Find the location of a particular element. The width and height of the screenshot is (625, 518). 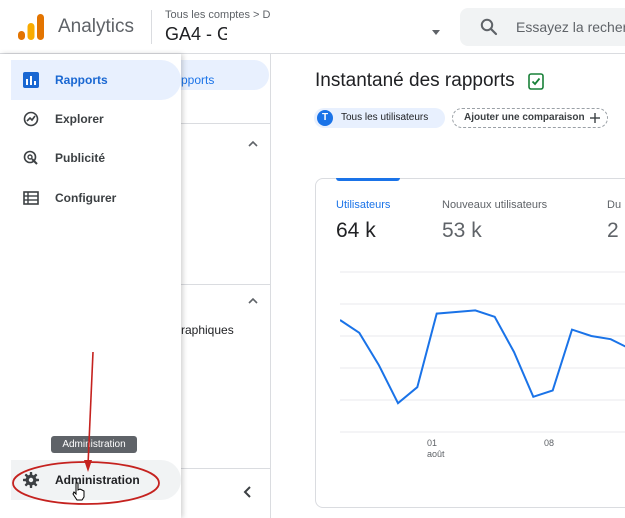

add-comparison-button: Ajouter une comparaison is located at coordinates (530, 118).